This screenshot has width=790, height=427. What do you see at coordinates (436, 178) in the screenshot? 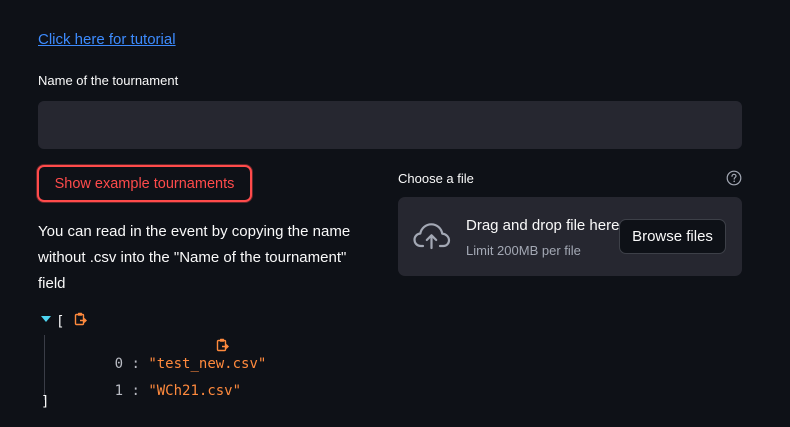
I see `file-uploader-label: Choose a file` at bounding box center [436, 178].